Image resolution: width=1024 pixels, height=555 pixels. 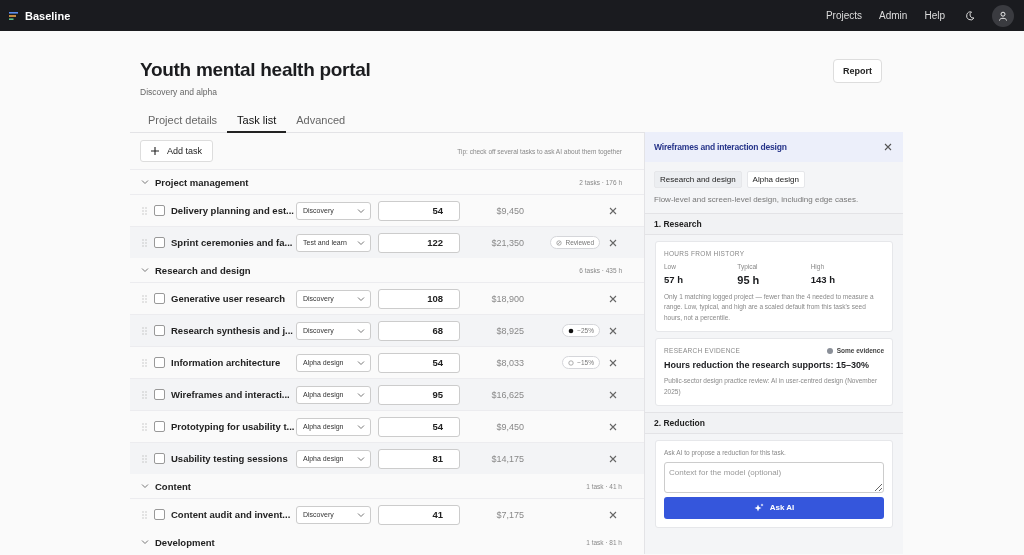 What do you see at coordinates (321, 121) in the screenshot?
I see `tab: Advanced` at bounding box center [321, 121].